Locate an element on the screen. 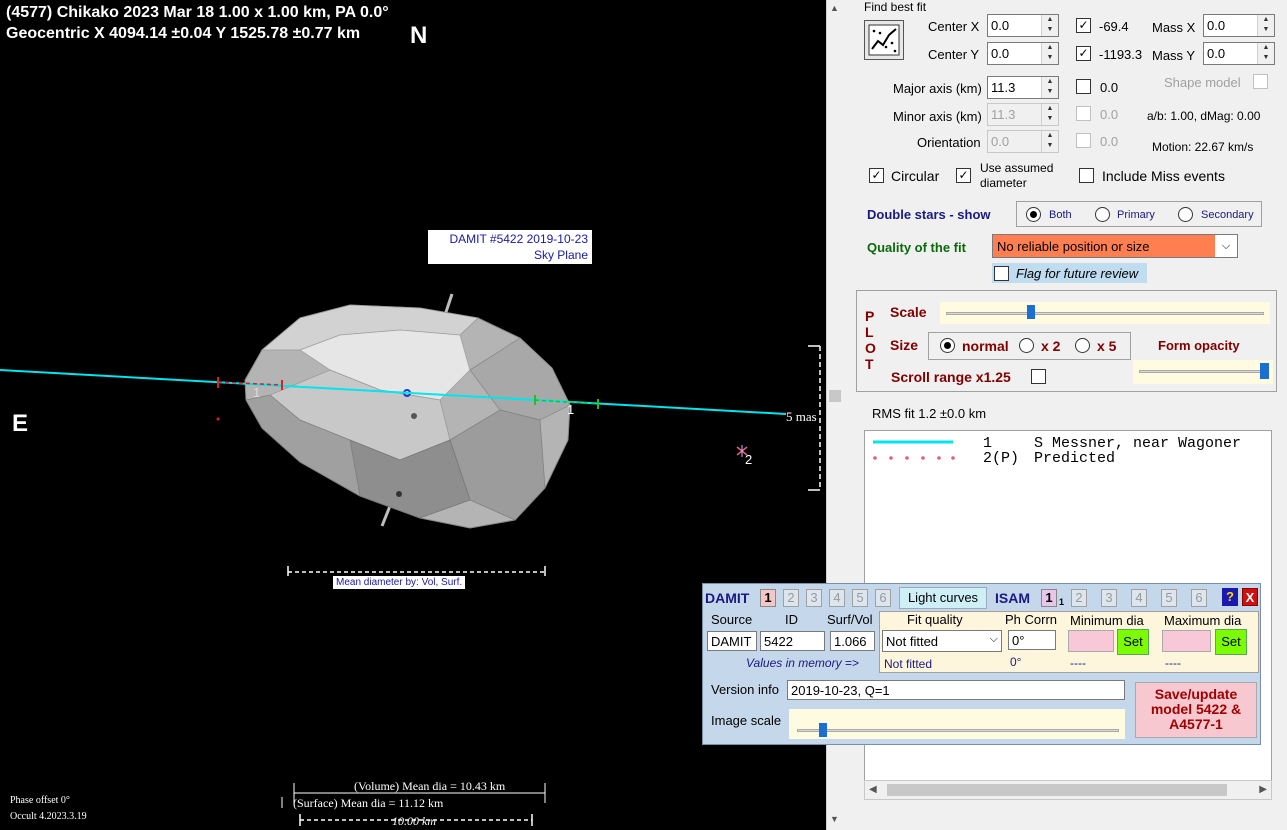 The width and height of the screenshot is (1287, 830). mass-x-label: Mass X is located at coordinates (1174, 27).